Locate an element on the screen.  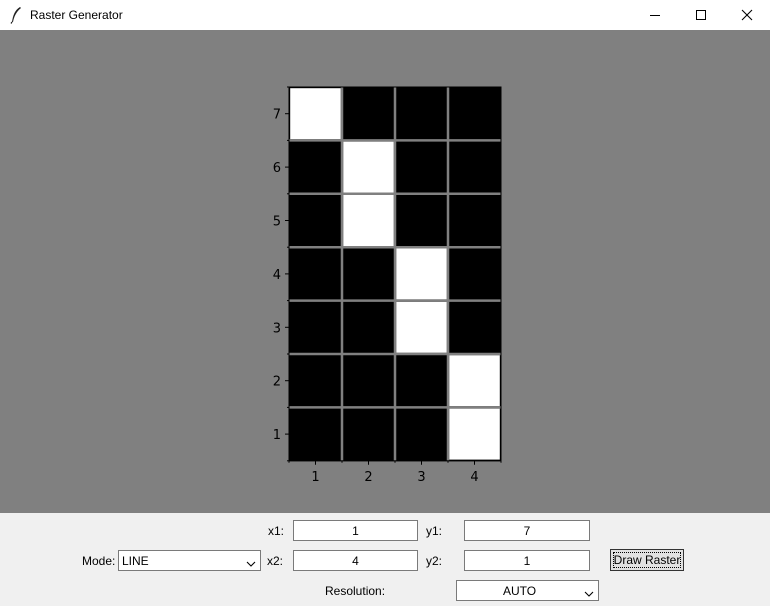
title-bar: Raster Generator is located at coordinates (385, 15).